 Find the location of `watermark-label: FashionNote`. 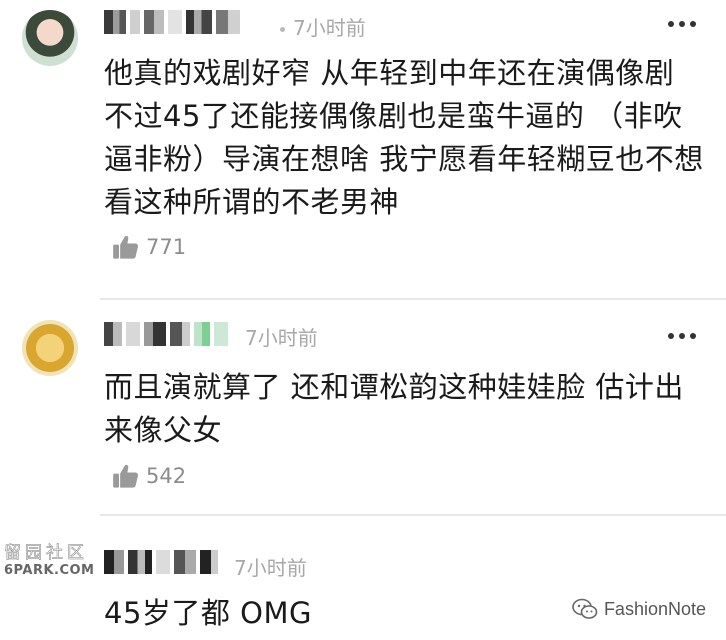

watermark-label: FashionNote is located at coordinates (654, 608).